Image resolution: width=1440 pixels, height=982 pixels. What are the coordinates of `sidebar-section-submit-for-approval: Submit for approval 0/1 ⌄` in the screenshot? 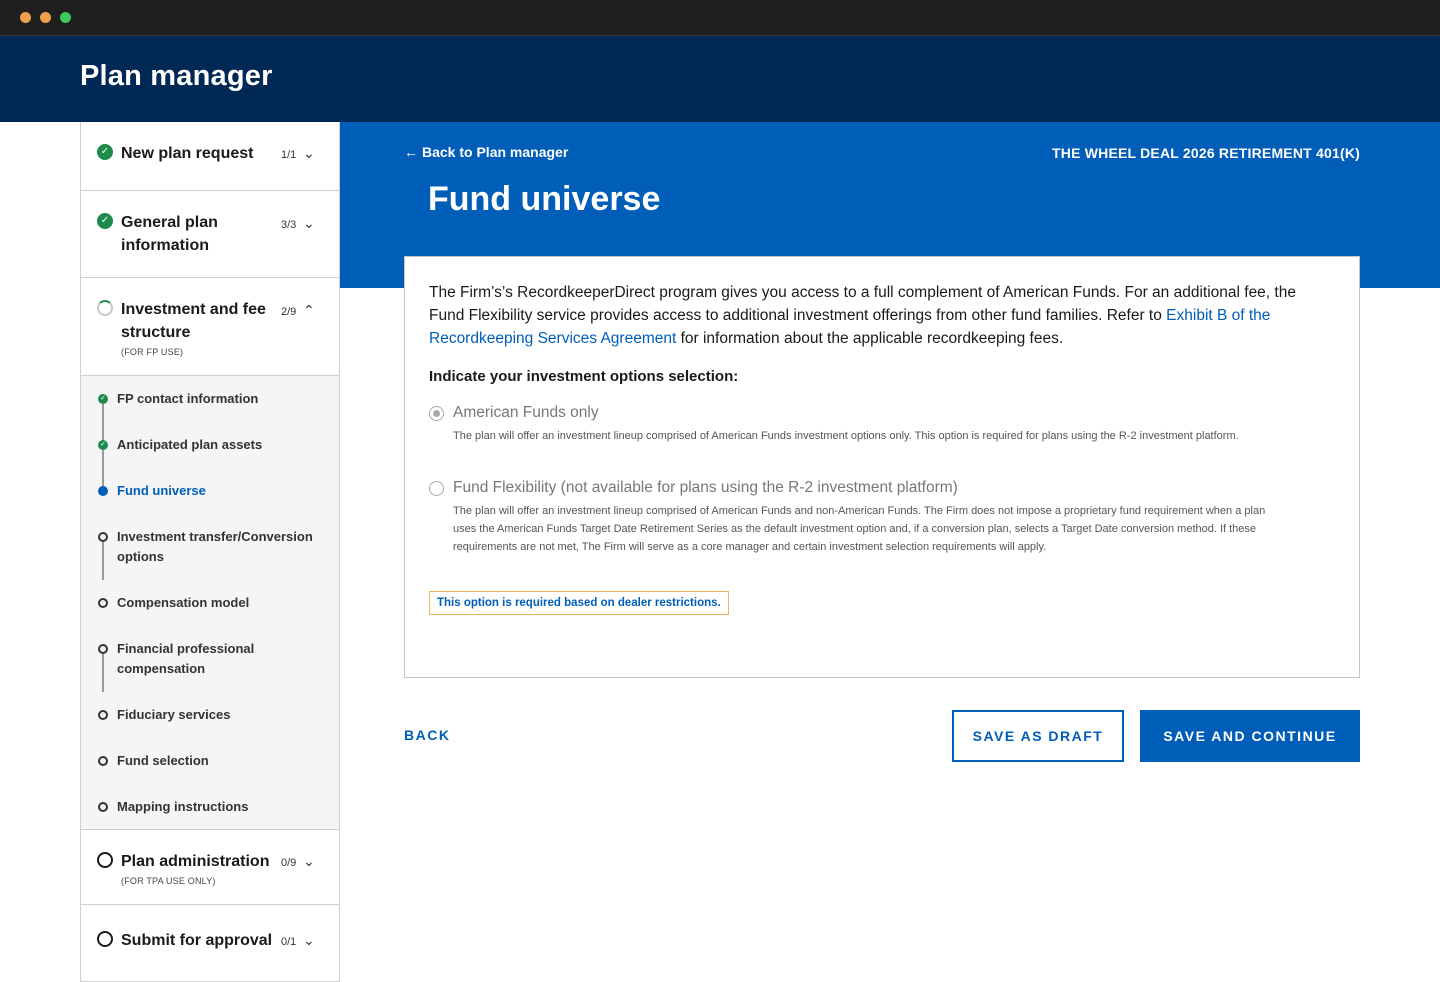 It's located at (210, 943).